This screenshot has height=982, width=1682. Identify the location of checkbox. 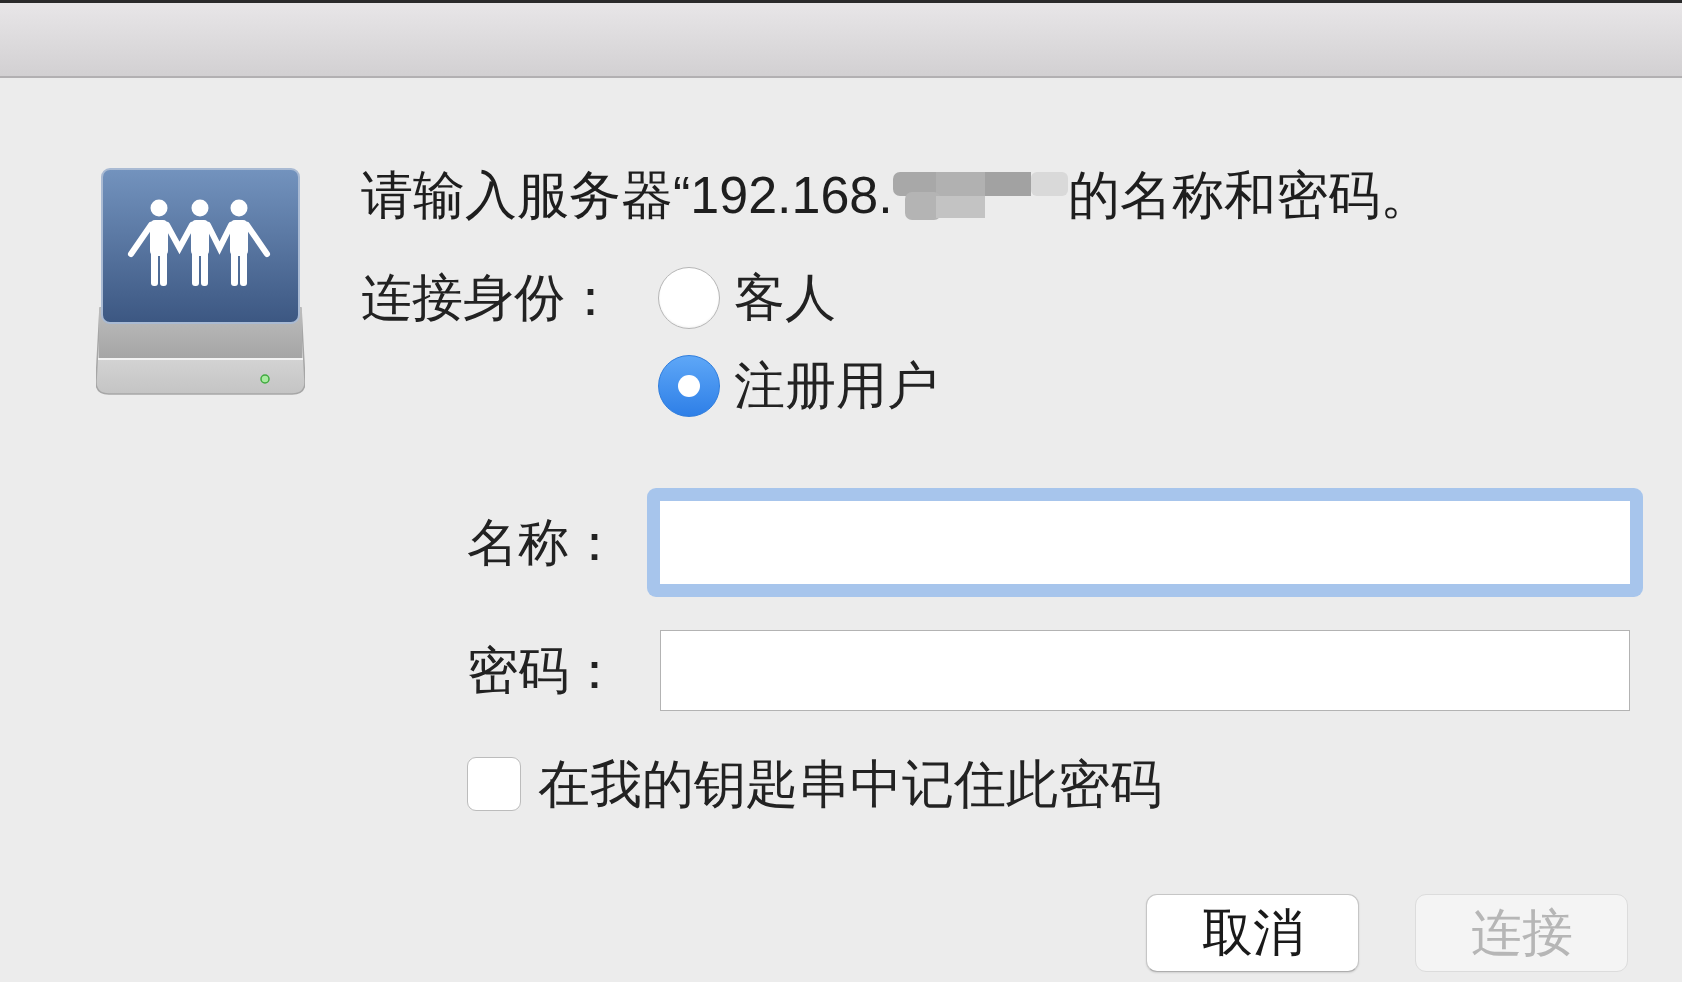
(494, 784).